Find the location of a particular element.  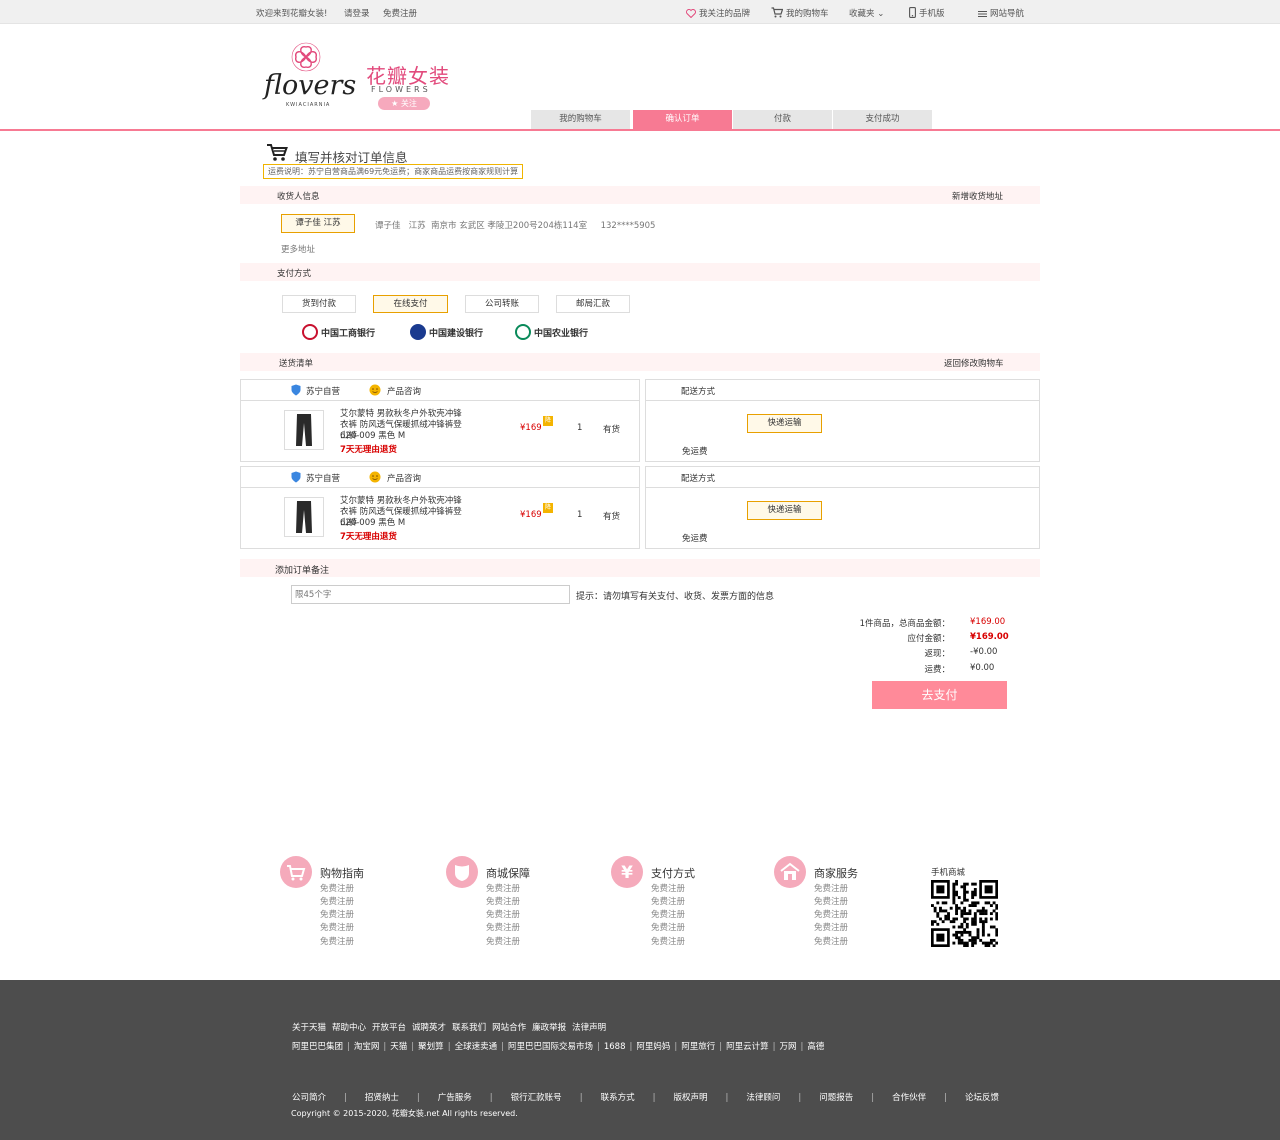

heart-icon is located at coordinates (691, 15).